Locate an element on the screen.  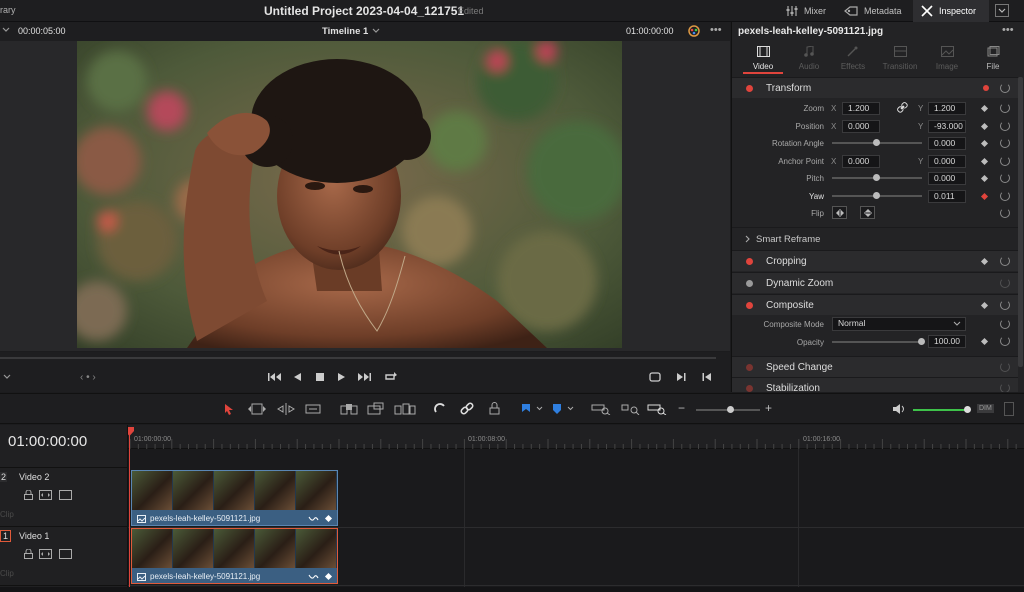
loop-icon is located at coordinates (390, 377).